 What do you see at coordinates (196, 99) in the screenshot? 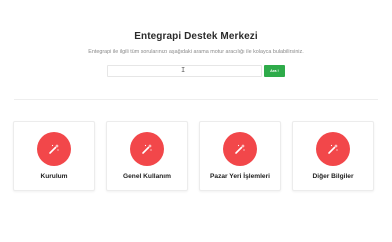
I see `section-divider` at bounding box center [196, 99].